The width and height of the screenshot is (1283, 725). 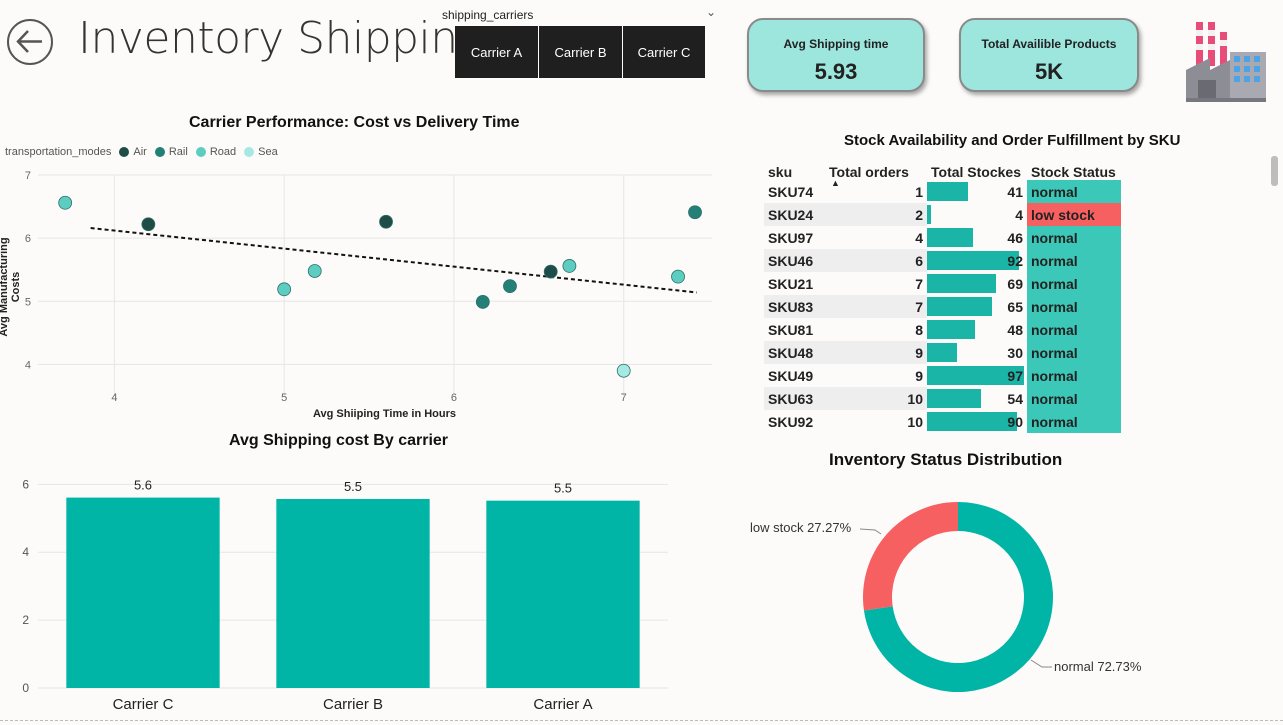 What do you see at coordinates (488, 15) in the screenshot?
I see `carrier-slicer-label: shipping_carriers` at bounding box center [488, 15].